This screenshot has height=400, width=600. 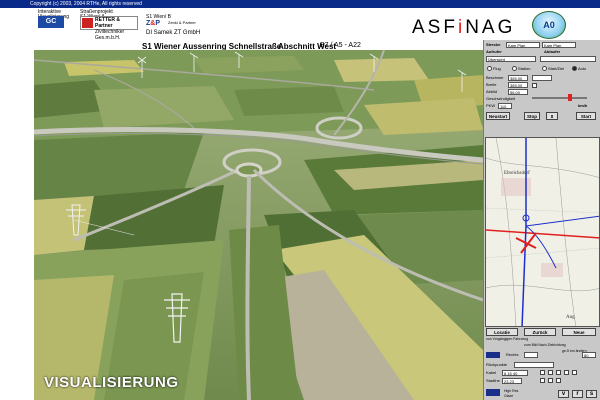 What do you see at coordinates (545, 345) in the screenshot?
I see `sub-label-2: zum Bild Nach Zielrichtung` at bounding box center [545, 345].